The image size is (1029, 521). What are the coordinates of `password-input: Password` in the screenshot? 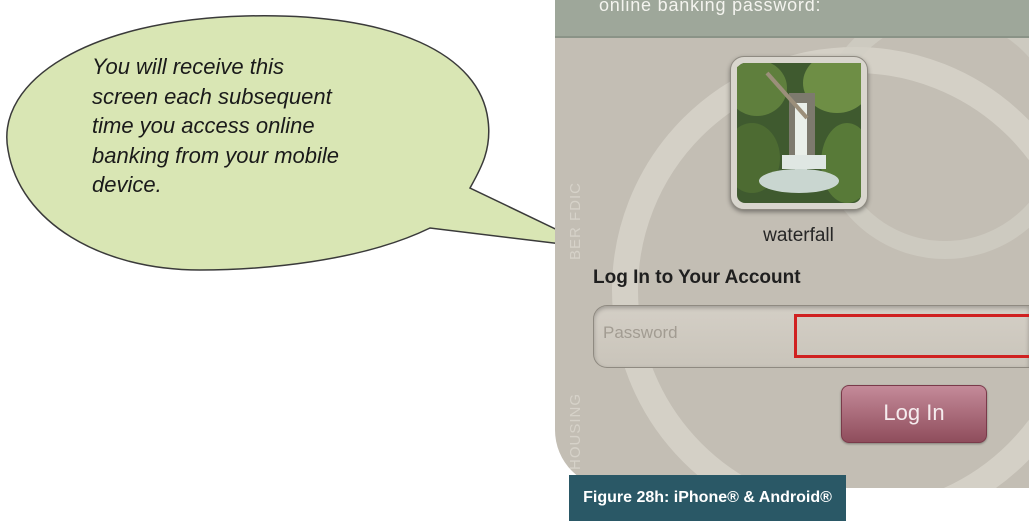 It's located at (811, 336).